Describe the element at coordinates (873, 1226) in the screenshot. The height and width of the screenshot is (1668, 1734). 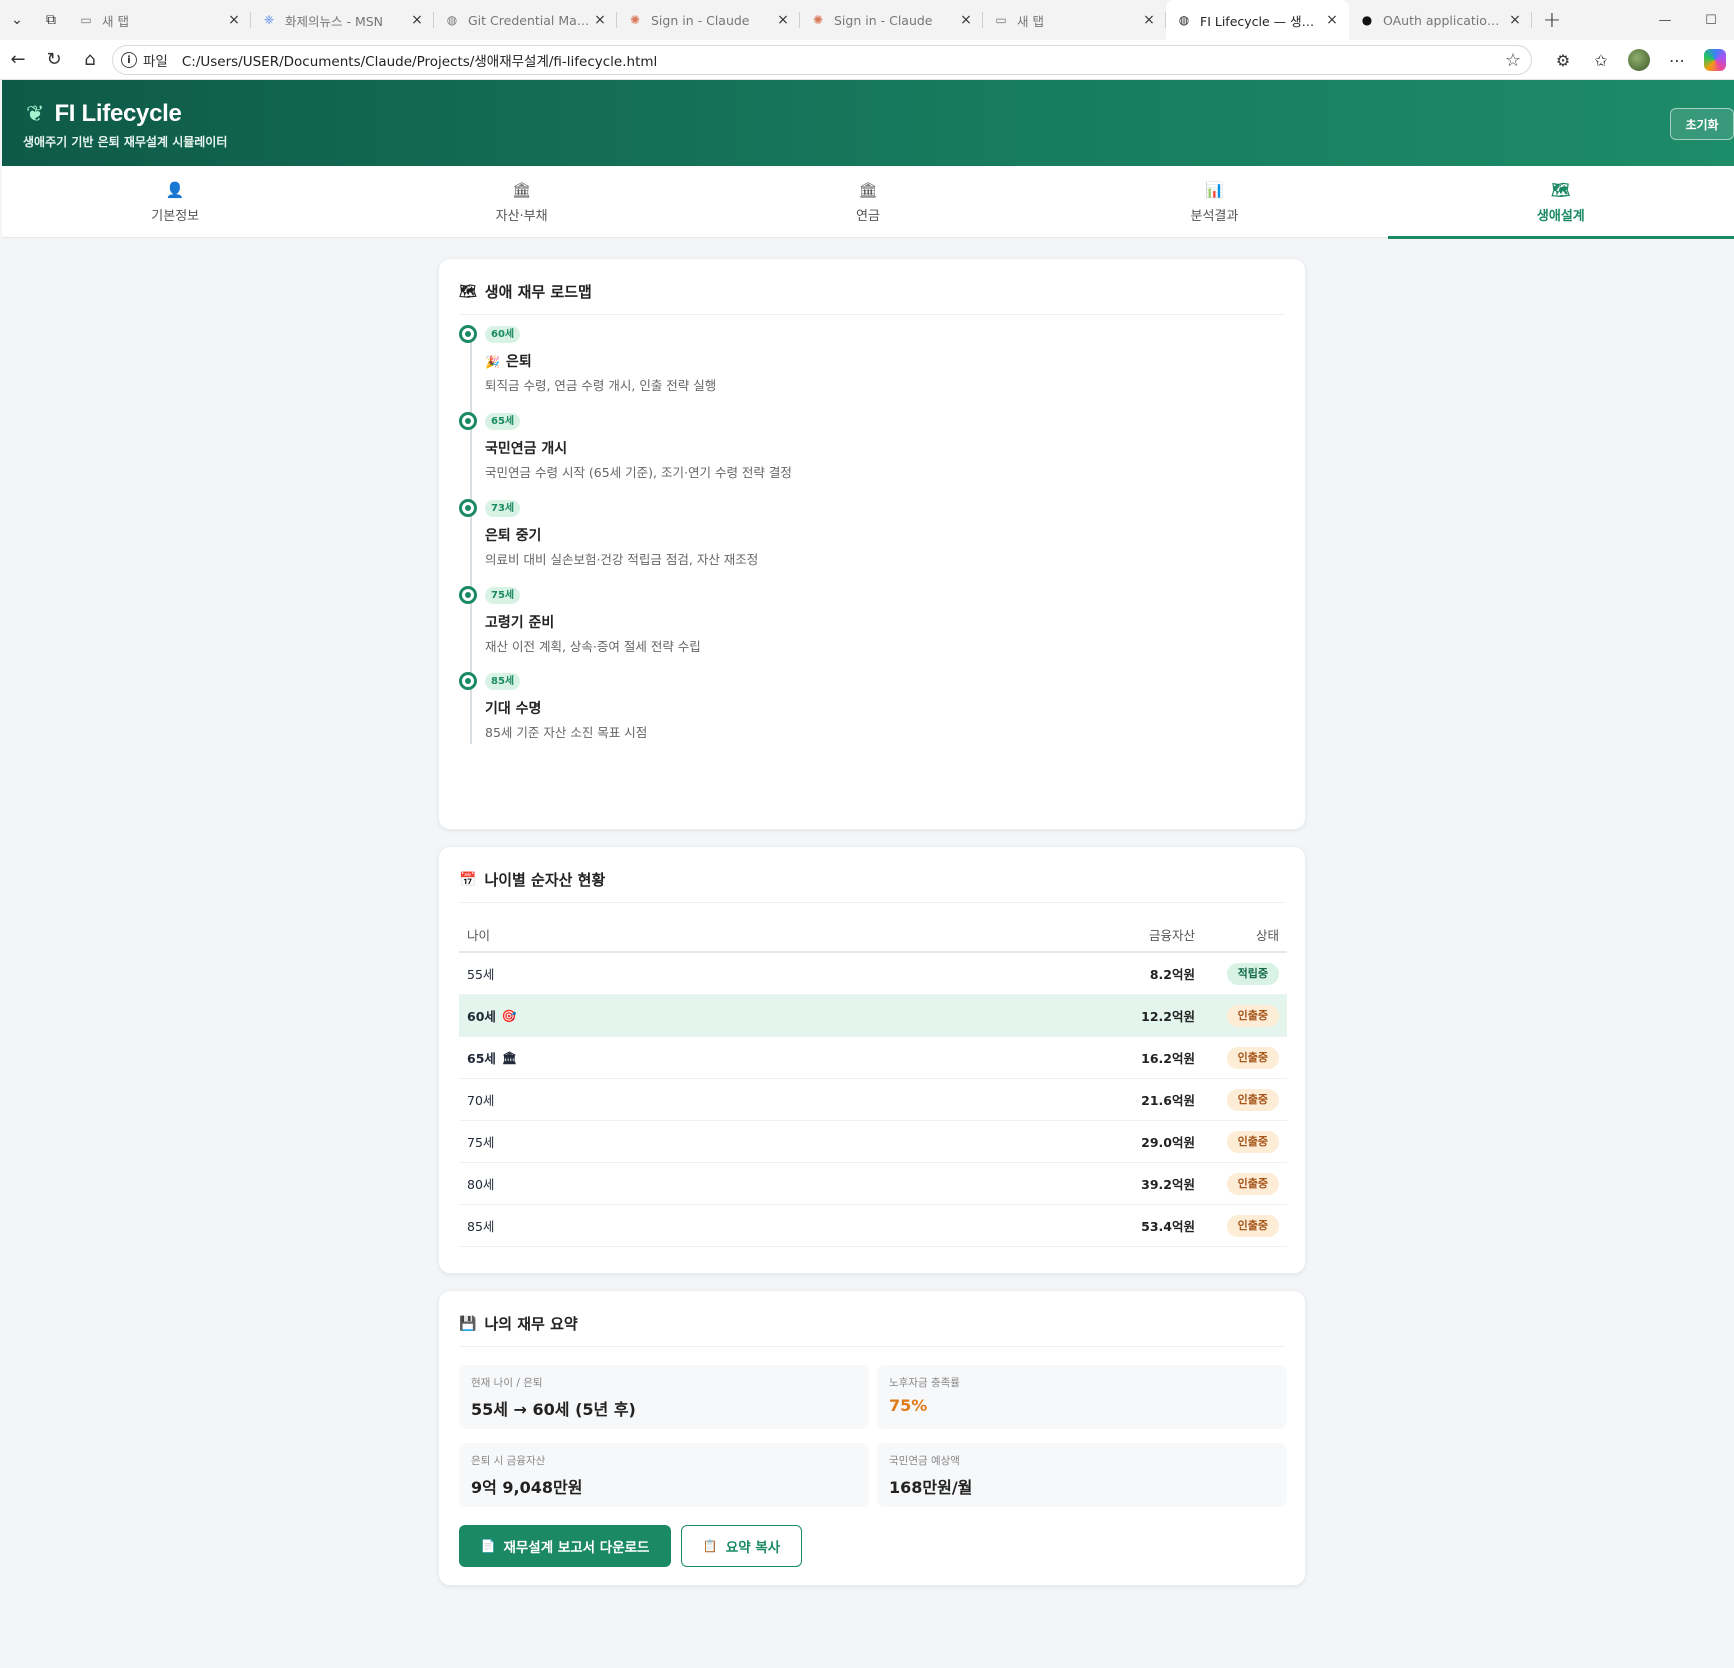
I see `table-row: 85세 53.4억원 인출중` at that location.